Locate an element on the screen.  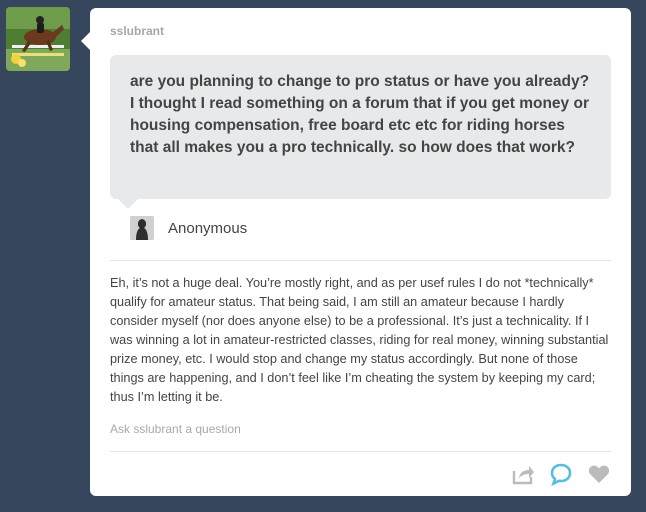
post-actions is located at coordinates (561, 474).